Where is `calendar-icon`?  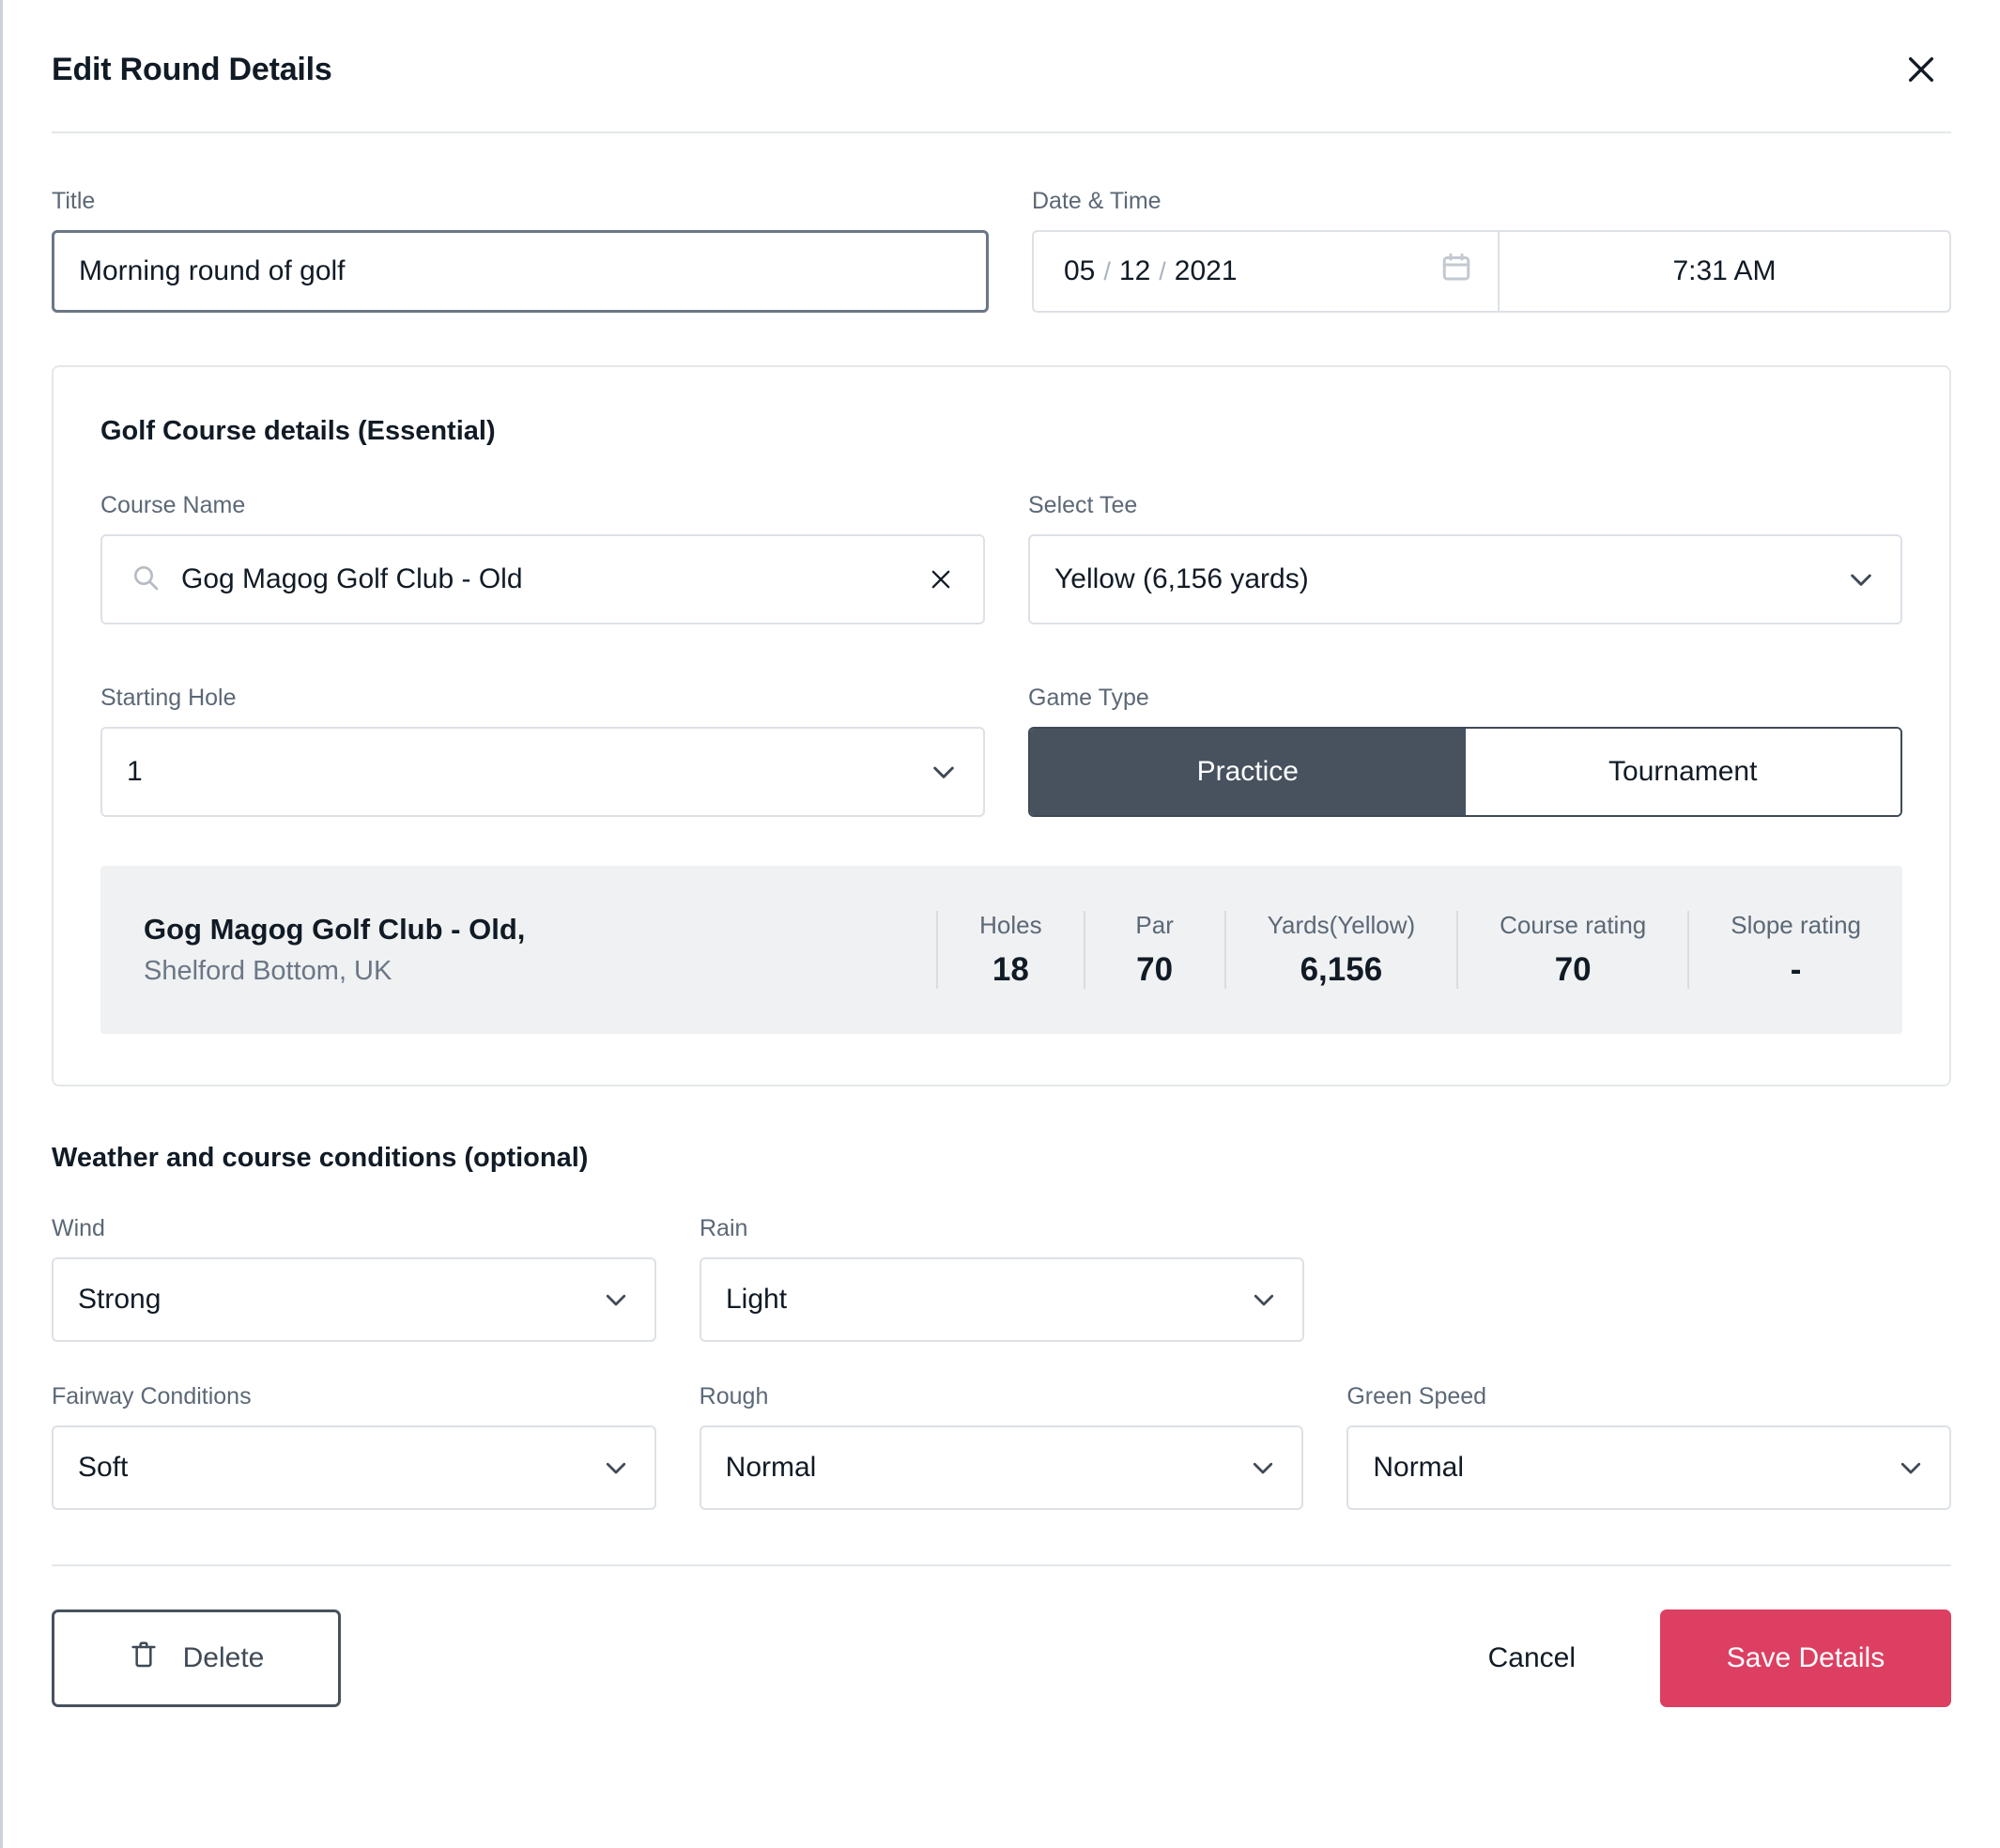 calendar-icon is located at coordinates (1456, 271).